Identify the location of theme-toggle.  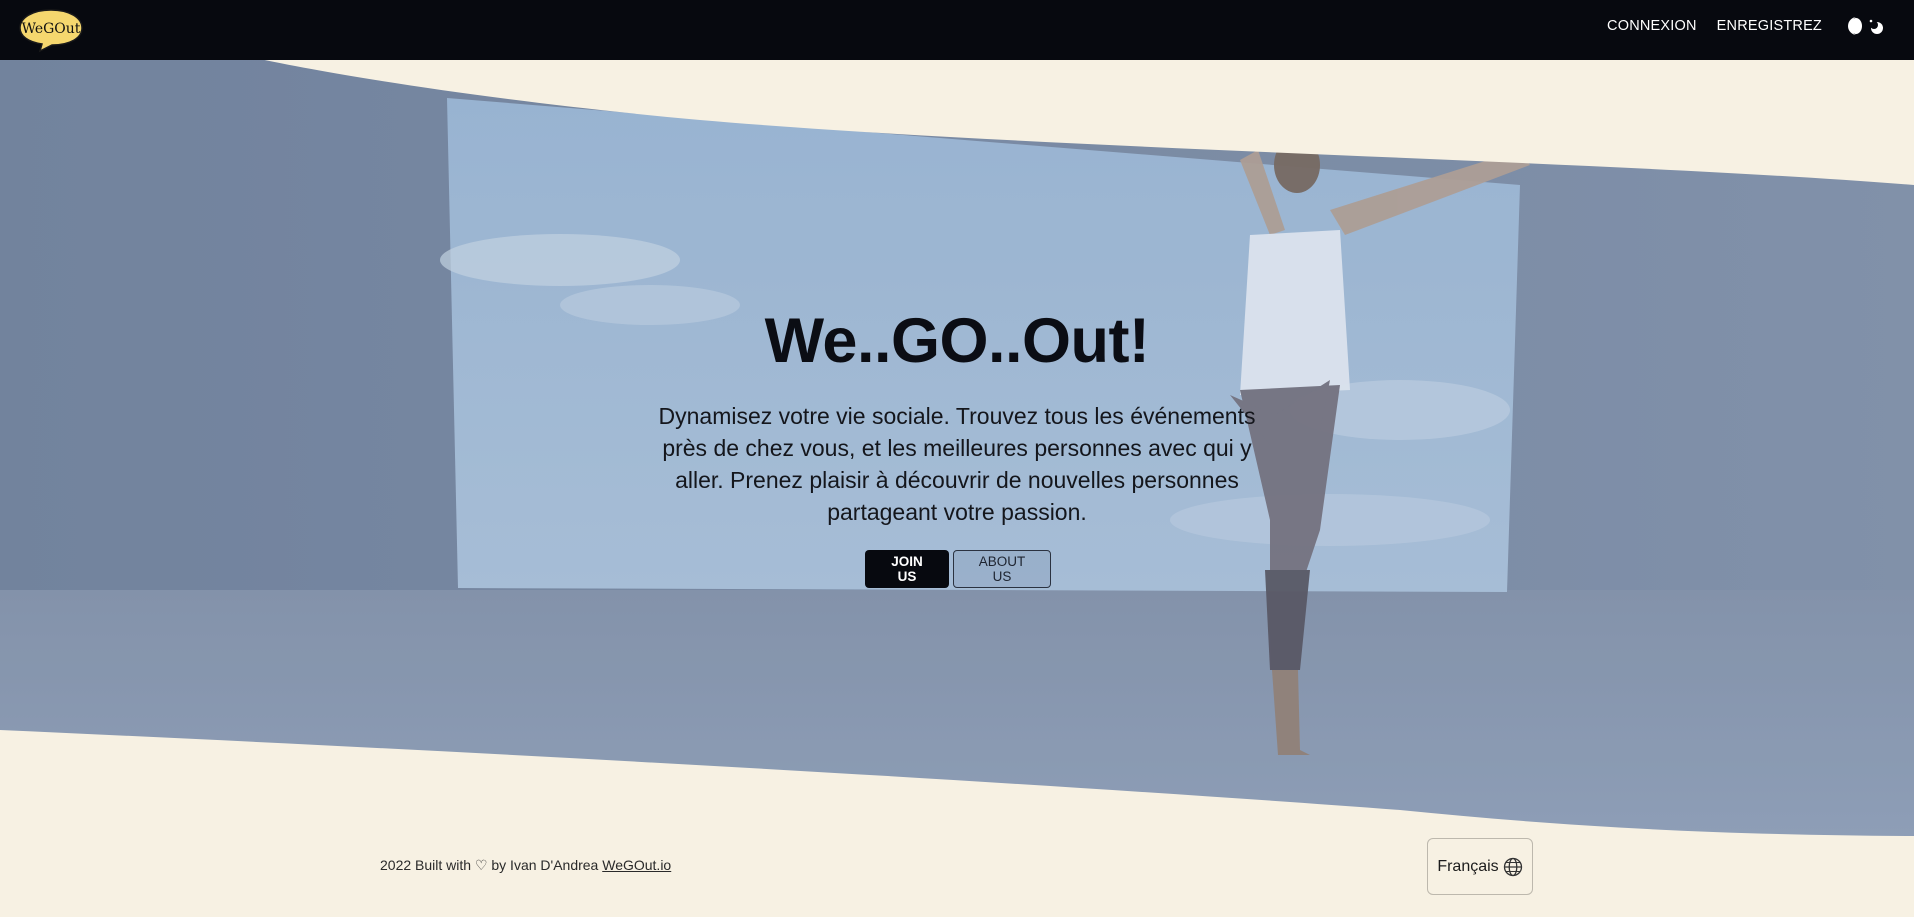
(1868, 26).